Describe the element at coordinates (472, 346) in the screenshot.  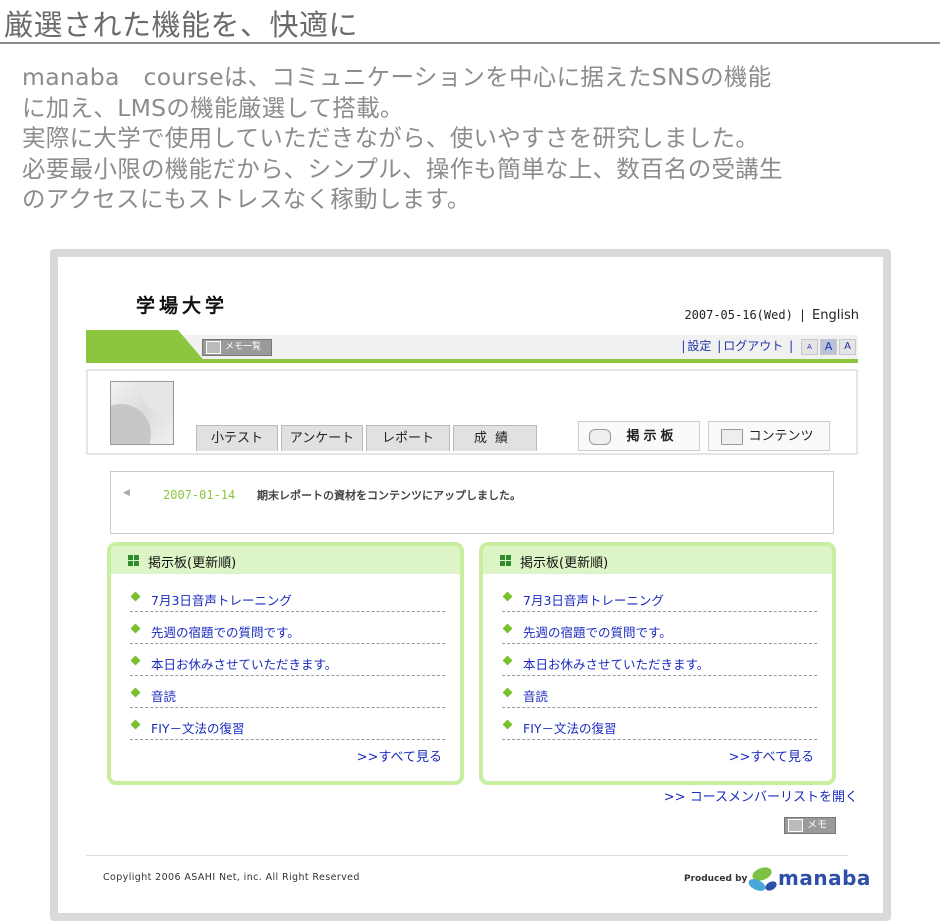
I see `global-nav-bar: メモ一覧 | 設定 | ログアウト | AAA` at that location.